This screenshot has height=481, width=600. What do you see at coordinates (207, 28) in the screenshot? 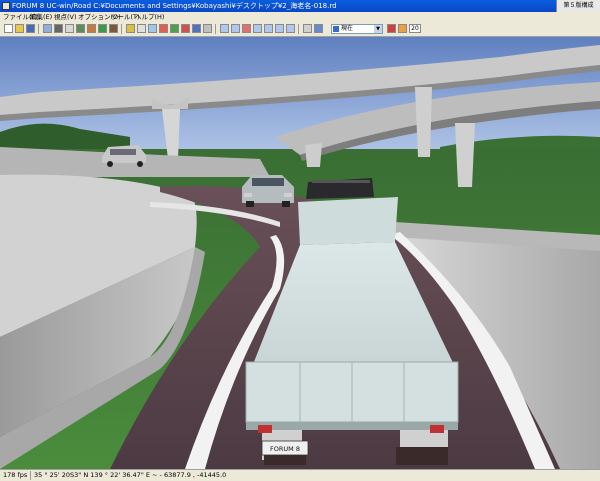
I see `settings-icon` at bounding box center [207, 28].